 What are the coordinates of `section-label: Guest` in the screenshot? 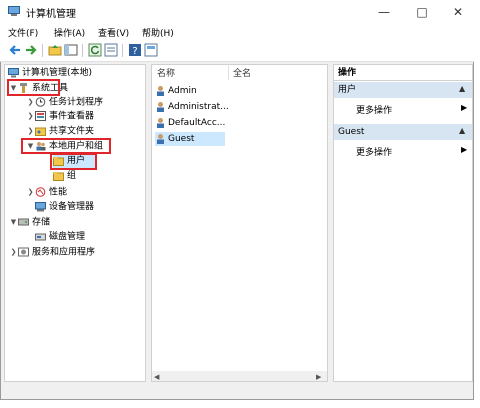 It's located at (351, 132).